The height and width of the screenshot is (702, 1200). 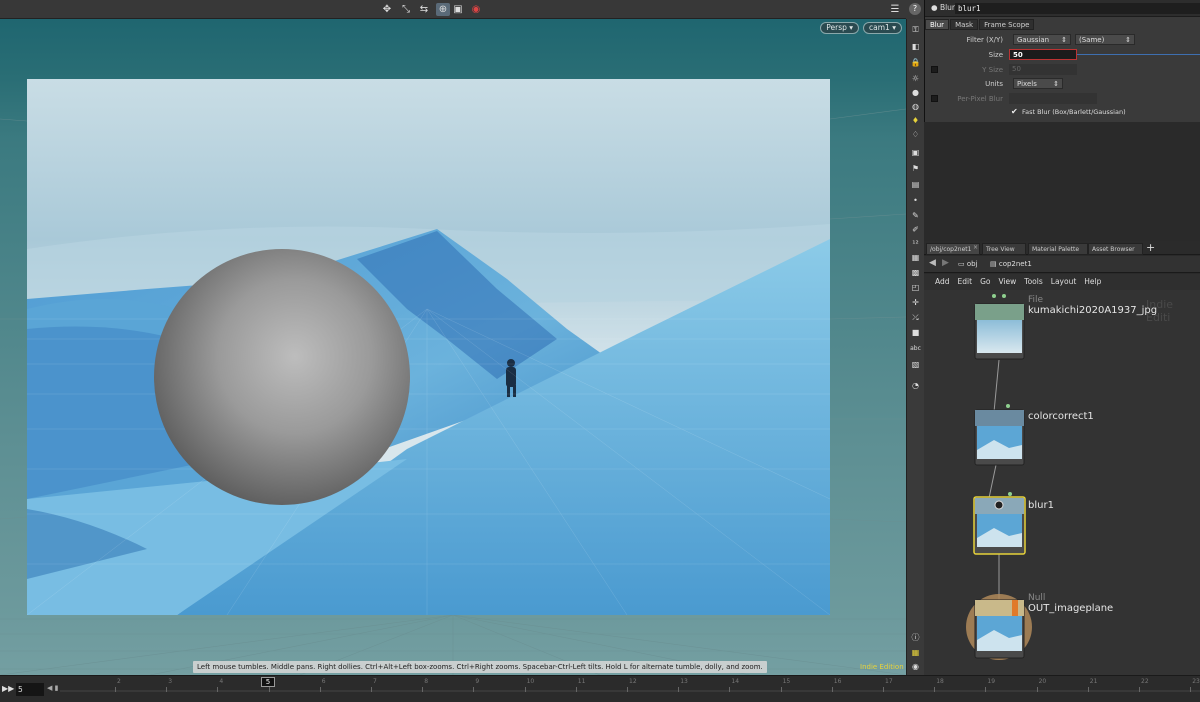 I want to click on tool-b-icon: ▩, so click(x=915, y=273).